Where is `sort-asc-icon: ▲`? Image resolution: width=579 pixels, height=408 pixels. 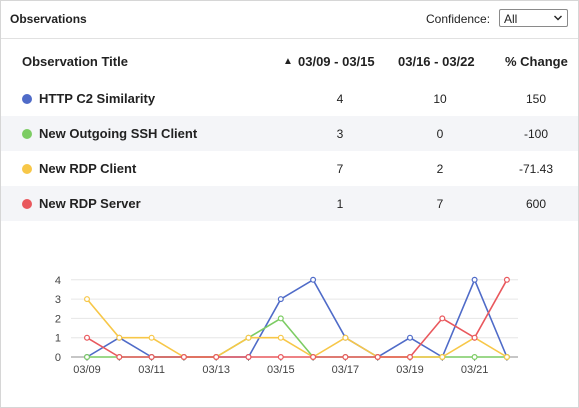
sort-asc-icon: ▲ is located at coordinates (288, 61).